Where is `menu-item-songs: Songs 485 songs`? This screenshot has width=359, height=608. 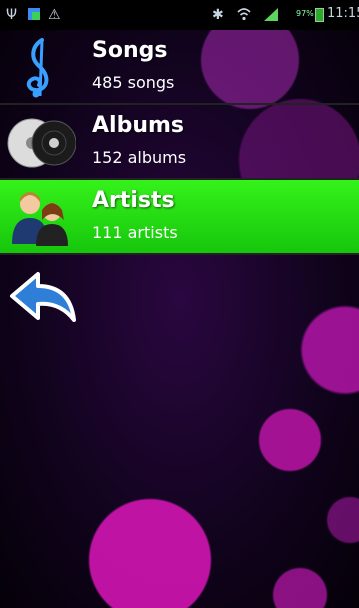 menu-item-songs: Songs 485 songs is located at coordinates (179, 67).